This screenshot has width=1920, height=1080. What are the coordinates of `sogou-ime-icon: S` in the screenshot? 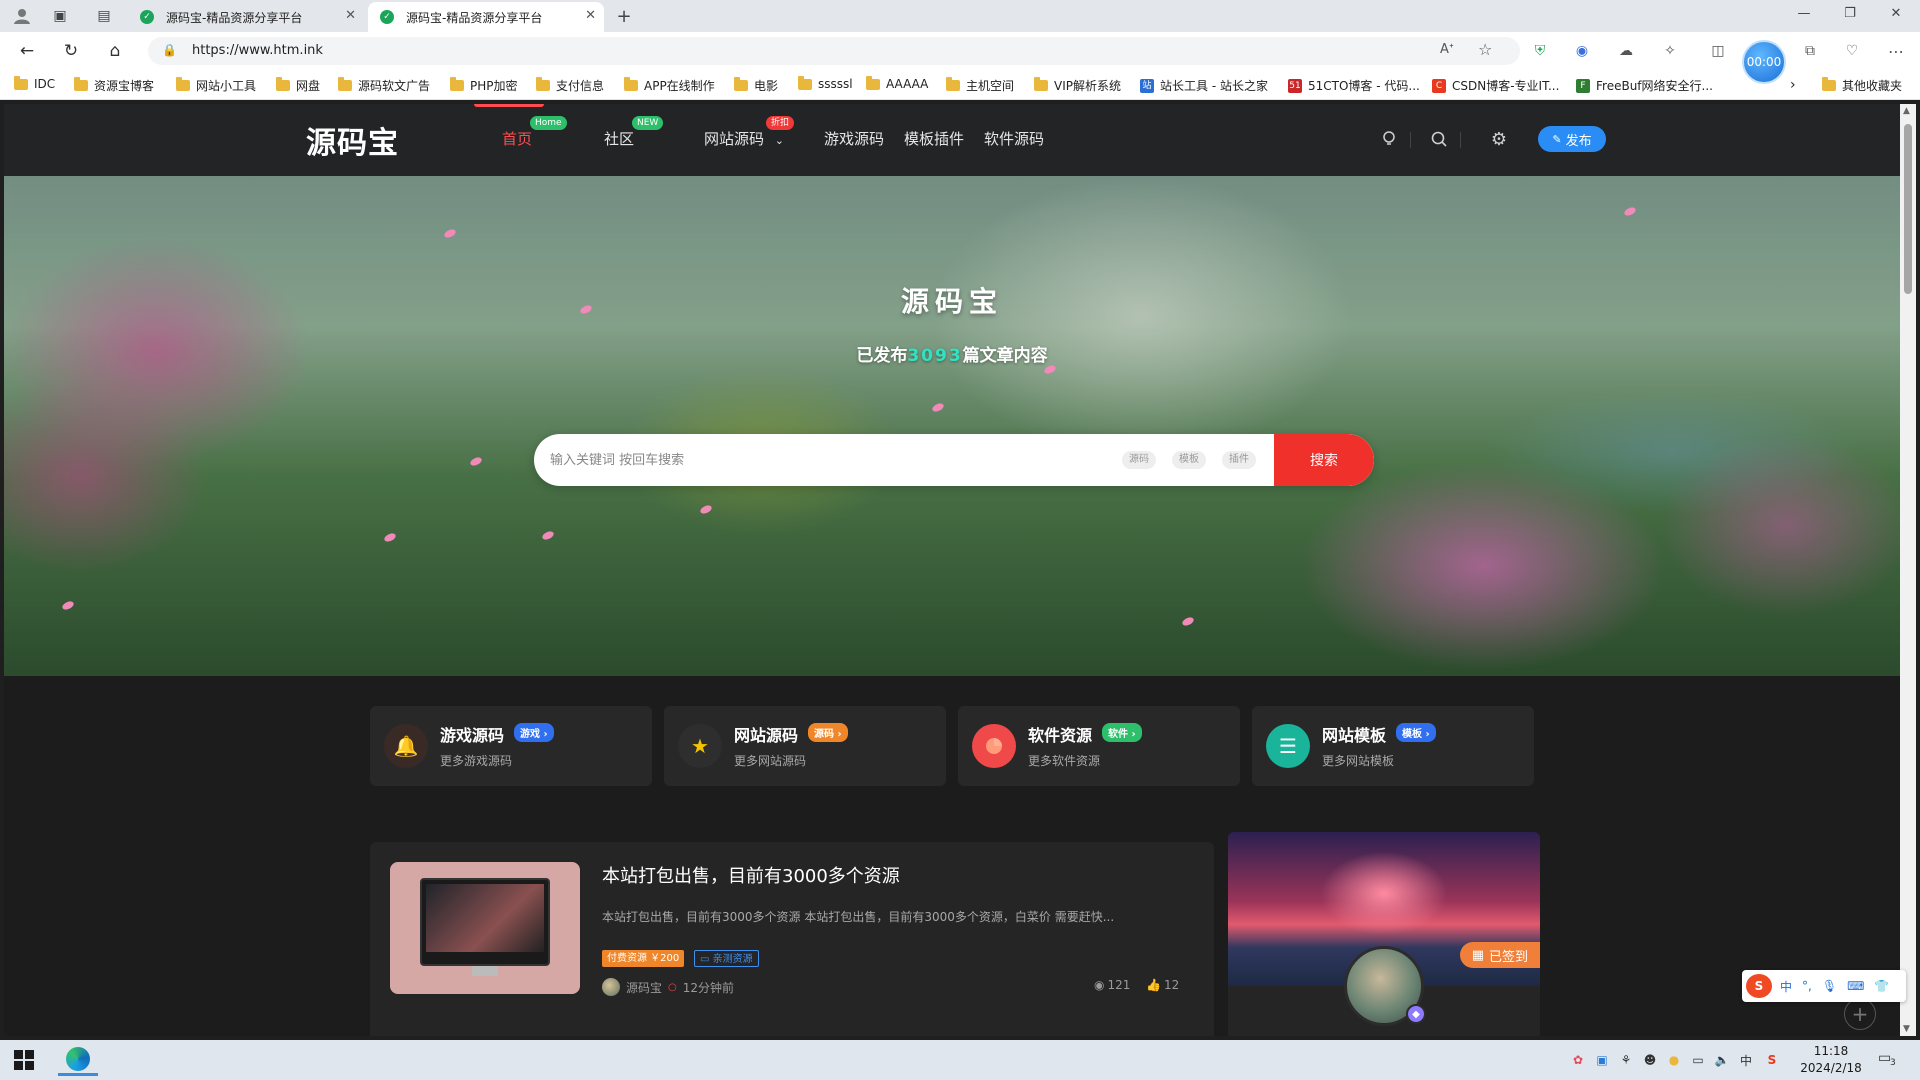 It's located at (1759, 986).